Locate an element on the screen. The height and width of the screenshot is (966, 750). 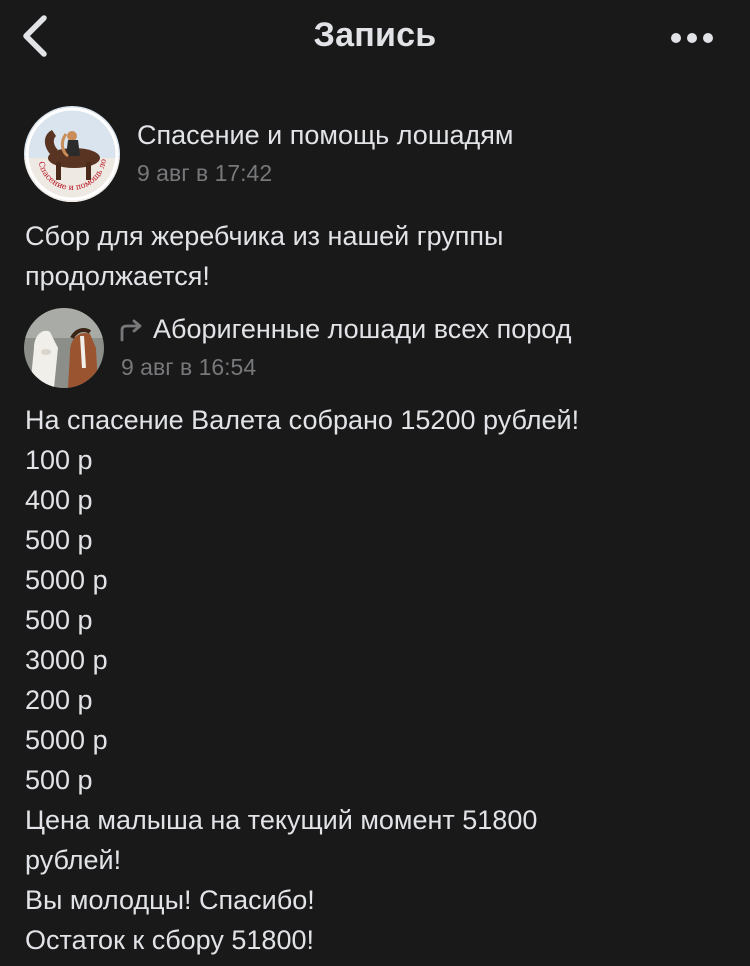
repost-date: 9 авг в 16:54 is located at coordinates (188, 367).